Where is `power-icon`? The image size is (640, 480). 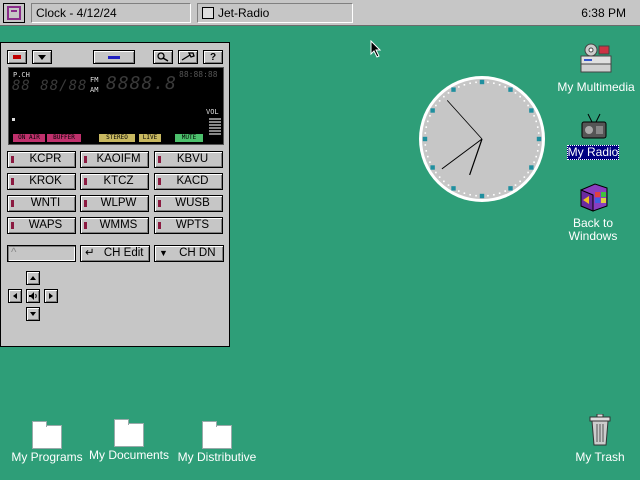
power-icon is located at coordinates (17, 57).